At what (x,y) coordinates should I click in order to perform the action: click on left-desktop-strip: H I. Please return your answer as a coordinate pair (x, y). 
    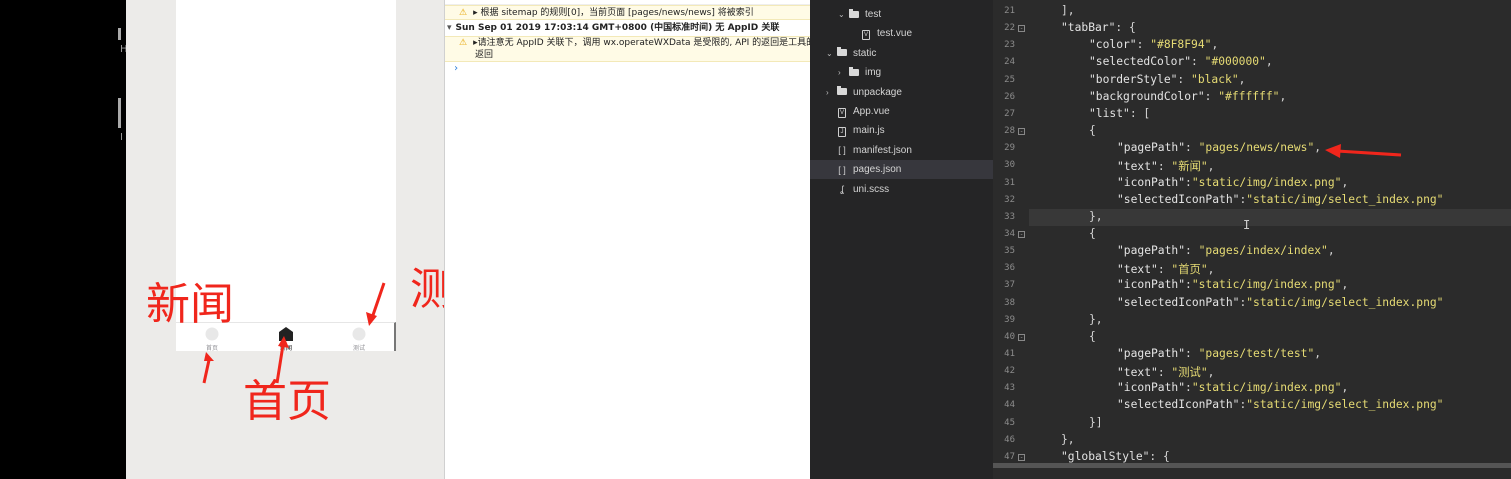
    Looking at the image, I should click on (64, 239).